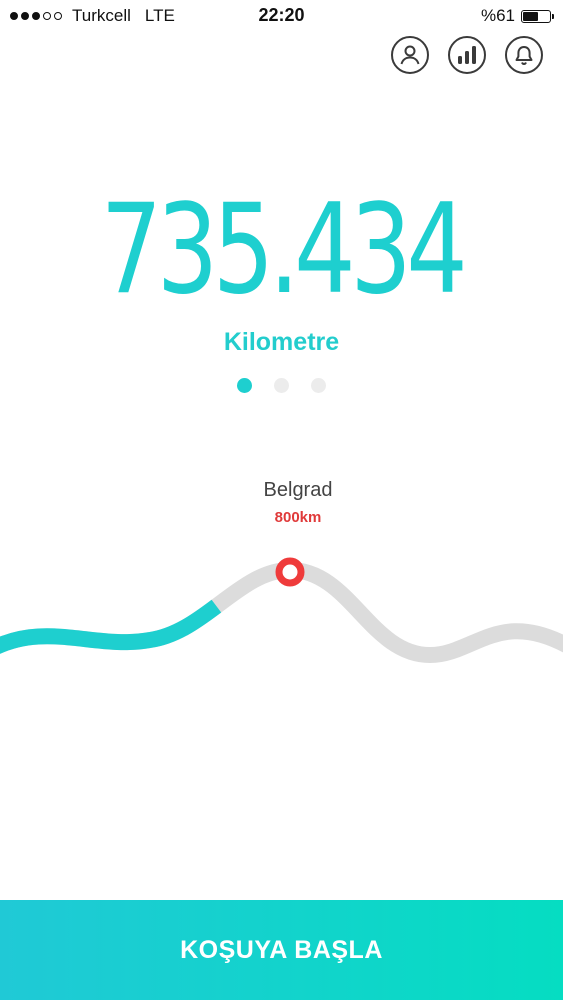 The height and width of the screenshot is (1000, 563). I want to click on route-progress-graph, so click(281, 610).